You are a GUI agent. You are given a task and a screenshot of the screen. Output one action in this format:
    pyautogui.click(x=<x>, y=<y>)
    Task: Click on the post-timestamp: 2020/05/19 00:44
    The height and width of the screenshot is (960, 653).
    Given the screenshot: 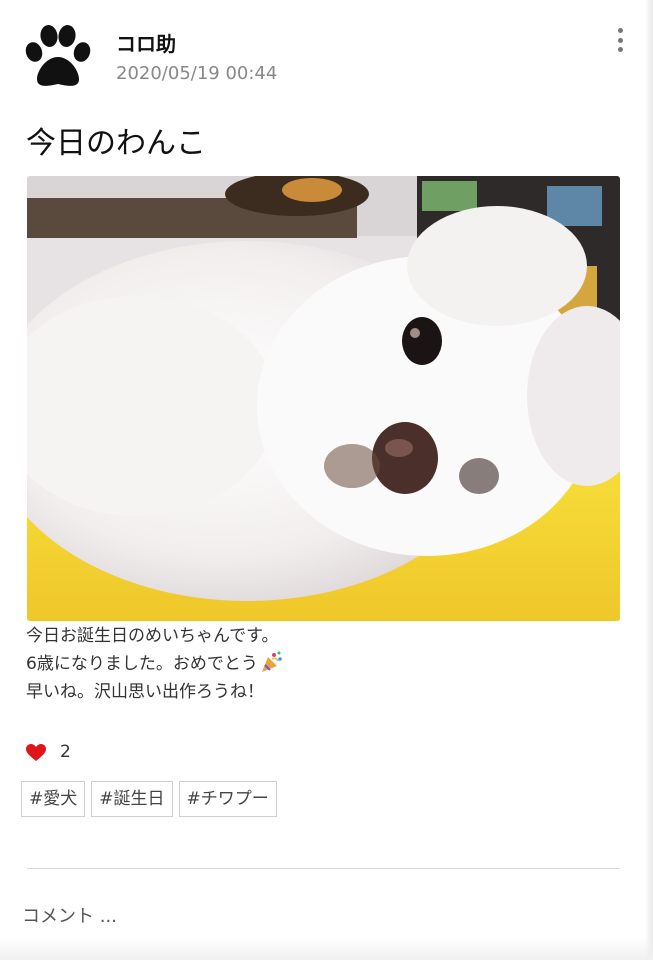 What is the action you would take?
    pyautogui.click(x=197, y=73)
    